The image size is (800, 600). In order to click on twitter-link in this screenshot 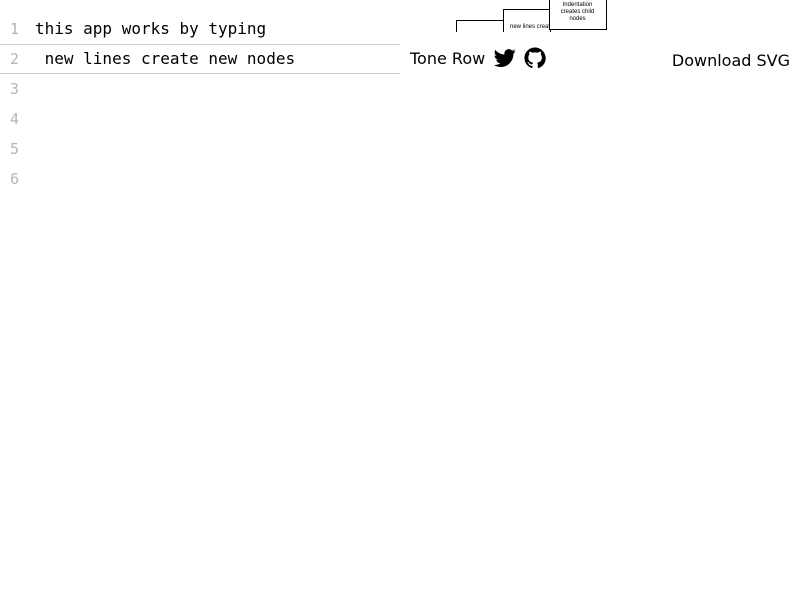, I will do `click(504, 58)`.